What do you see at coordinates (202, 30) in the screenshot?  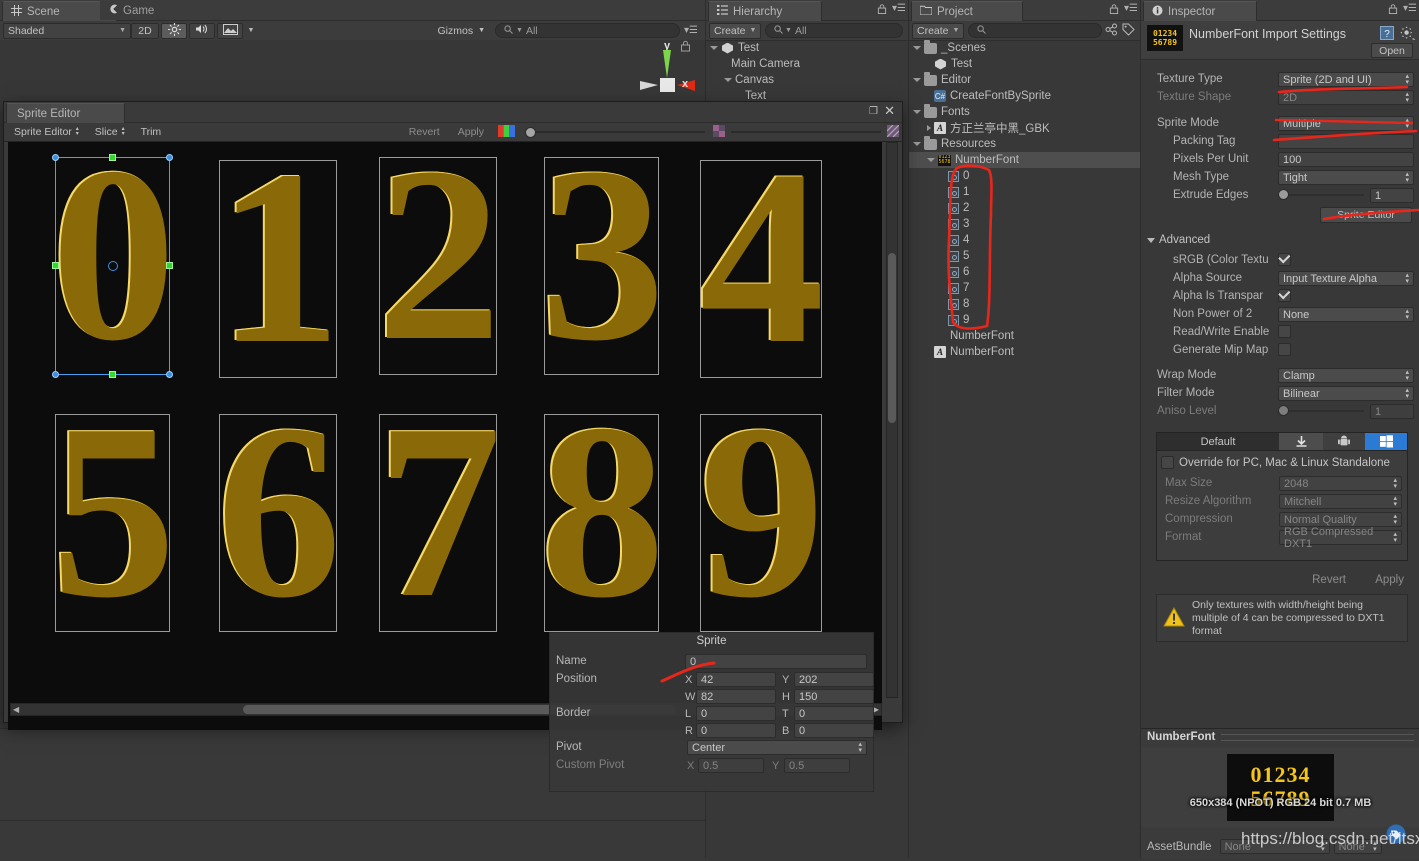 I see `toggle-audio-button` at bounding box center [202, 30].